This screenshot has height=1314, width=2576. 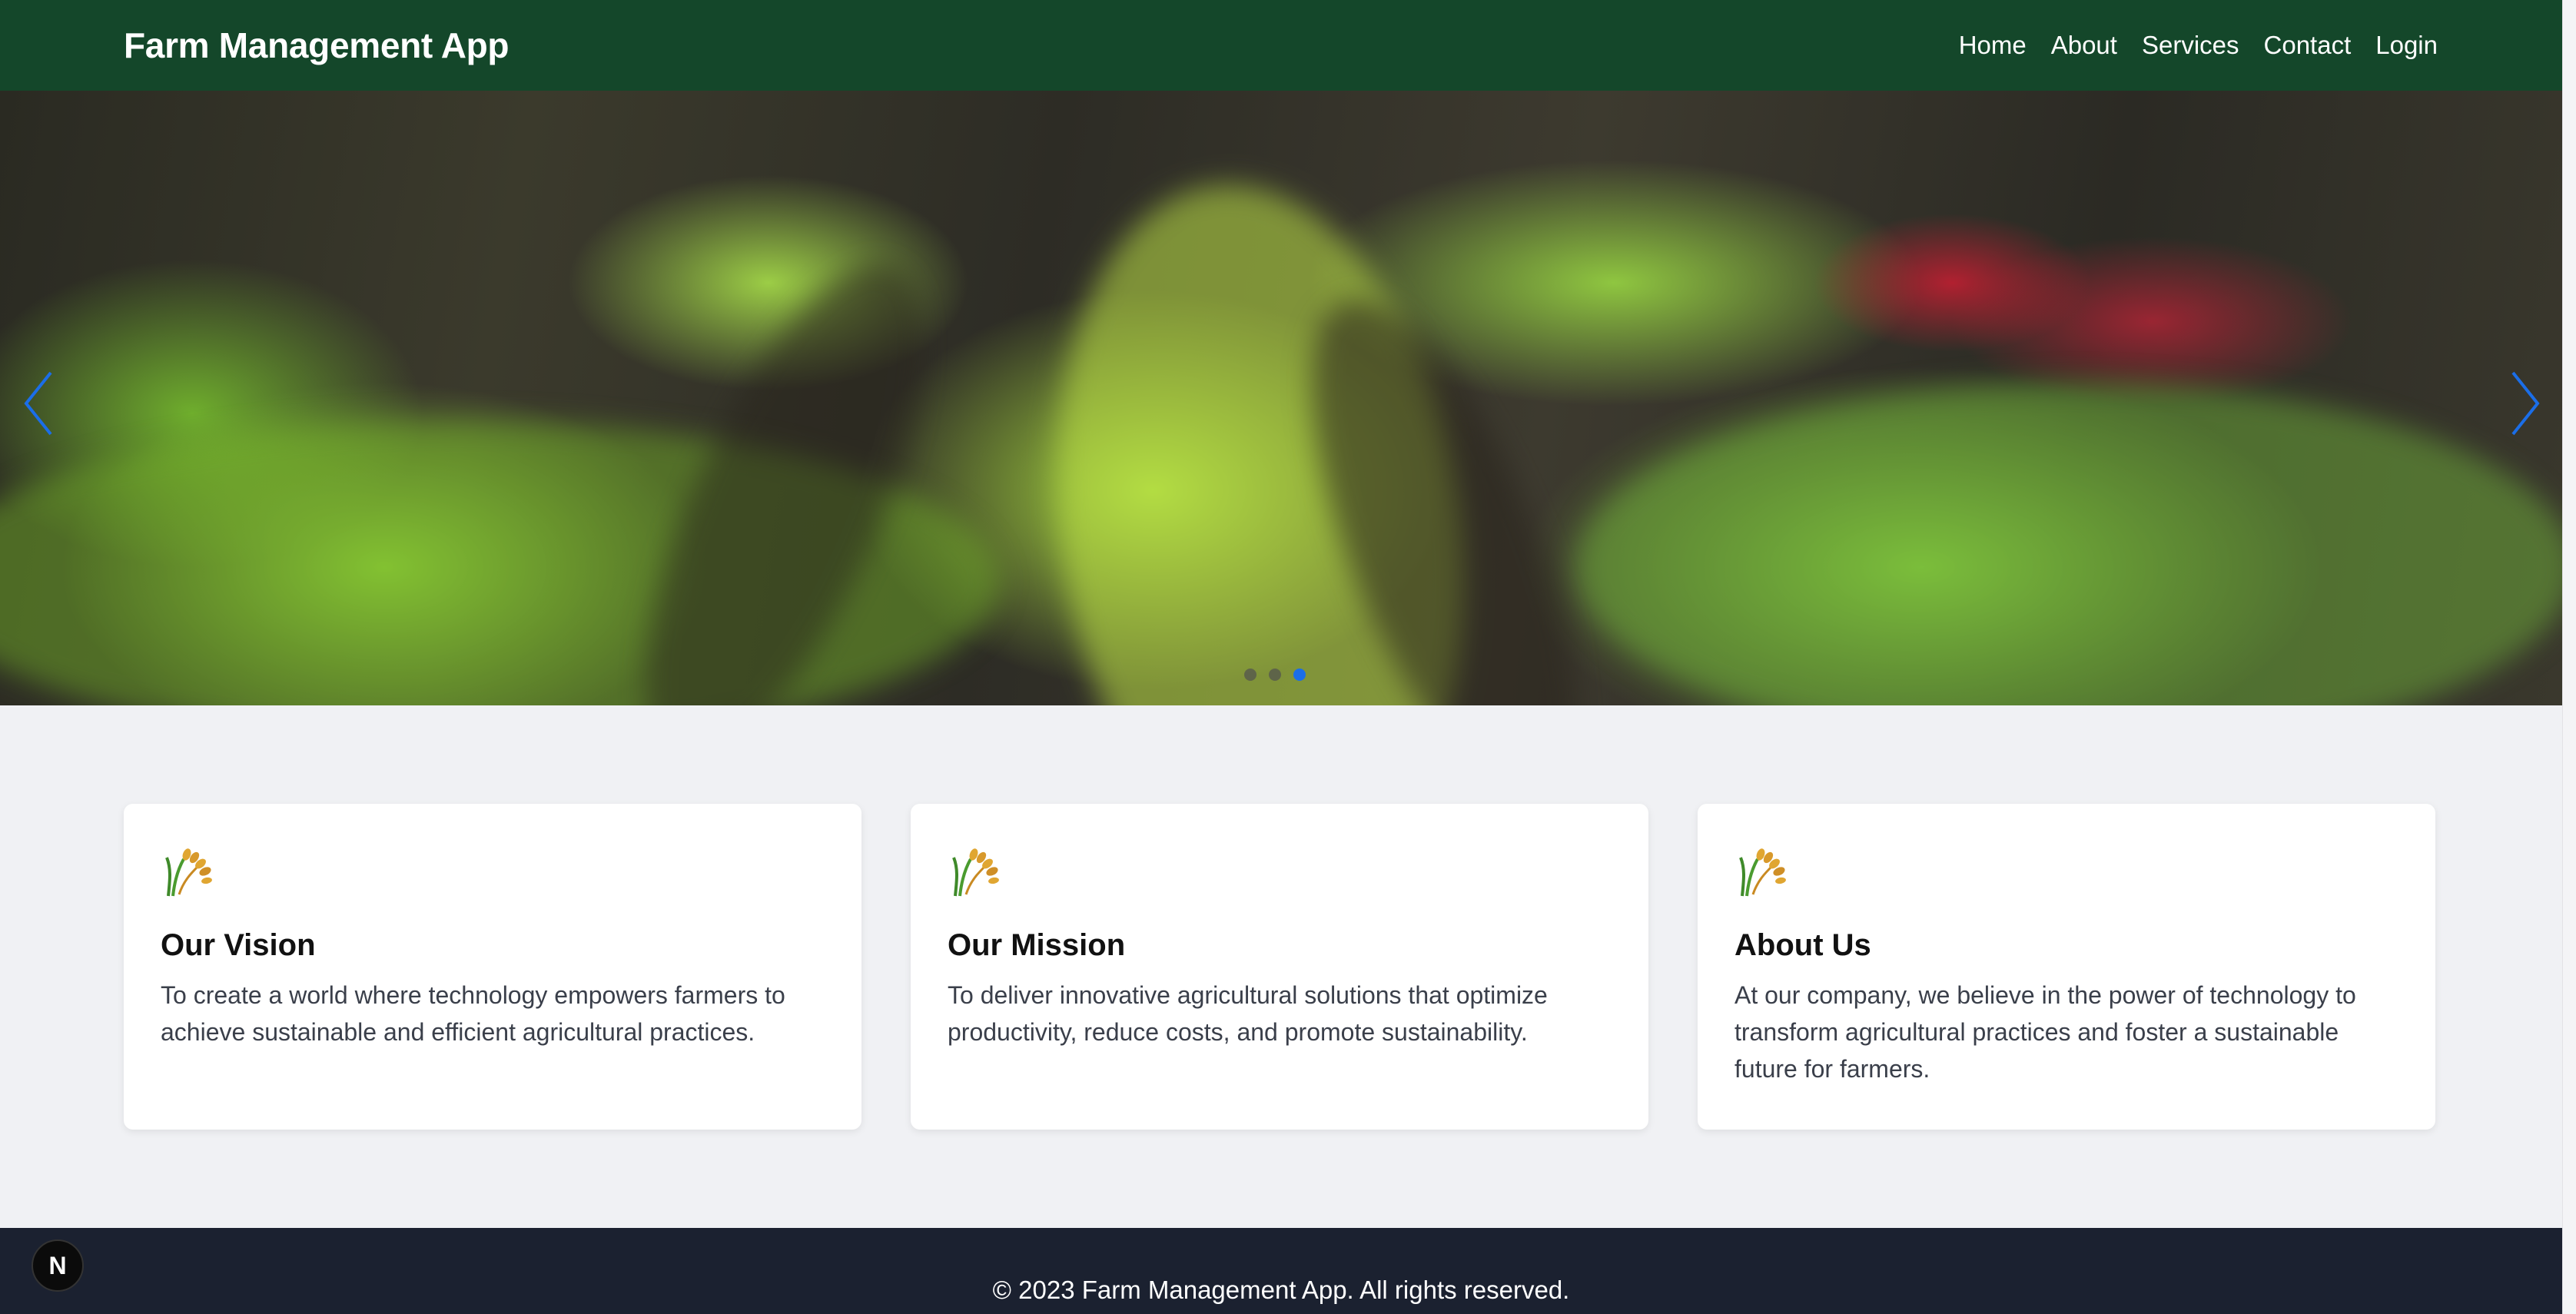 I want to click on carousel-prev-button, so click(x=38, y=403).